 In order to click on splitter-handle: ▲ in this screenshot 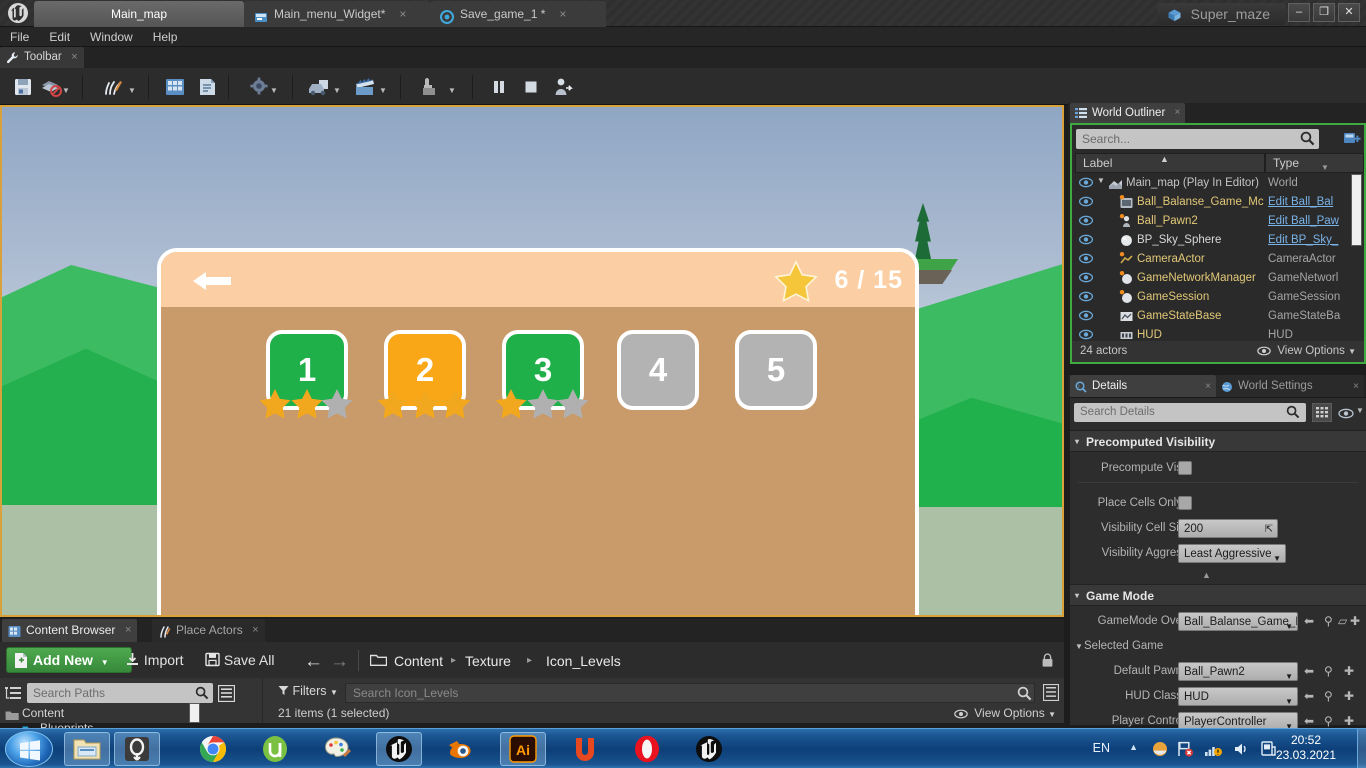, I will do `click(1206, 575)`.